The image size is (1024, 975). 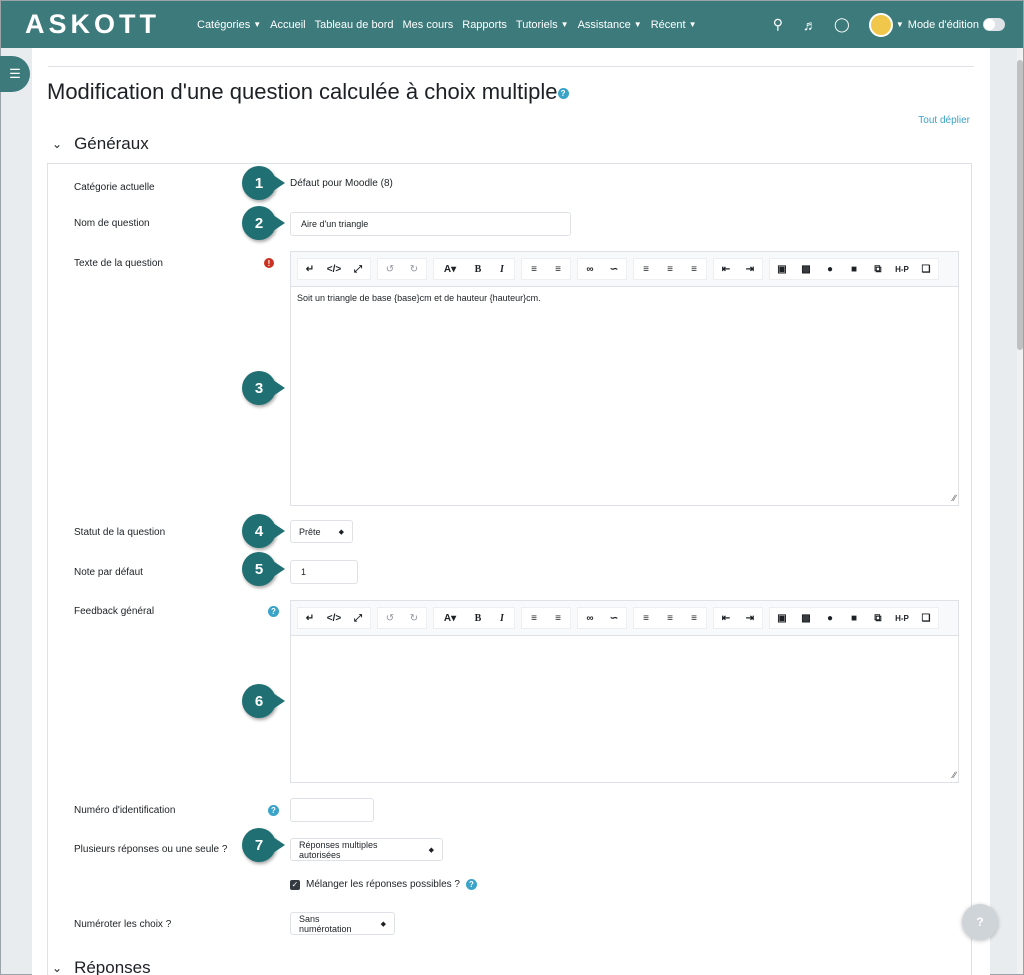 What do you see at coordinates (778, 24) in the screenshot?
I see `search-icon: ⚲` at bounding box center [778, 24].